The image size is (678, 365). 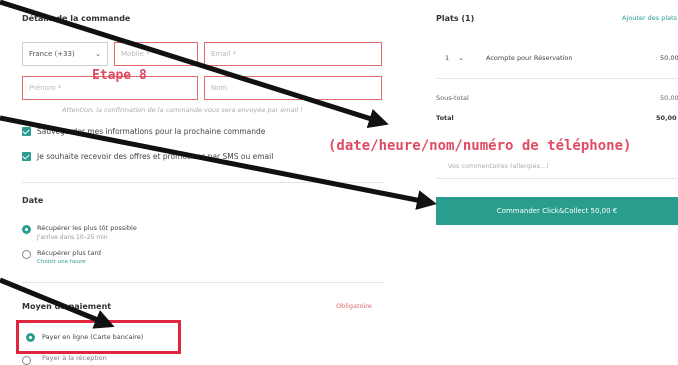 What do you see at coordinates (57, 303) in the screenshot?
I see `arrow-to-payment` at bounding box center [57, 303].